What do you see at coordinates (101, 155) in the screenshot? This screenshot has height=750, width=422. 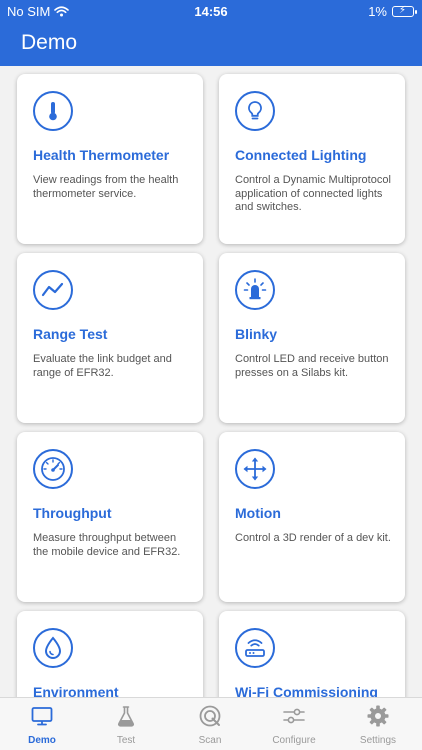 I see `card-title: Health Thermometer` at bounding box center [101, 155].